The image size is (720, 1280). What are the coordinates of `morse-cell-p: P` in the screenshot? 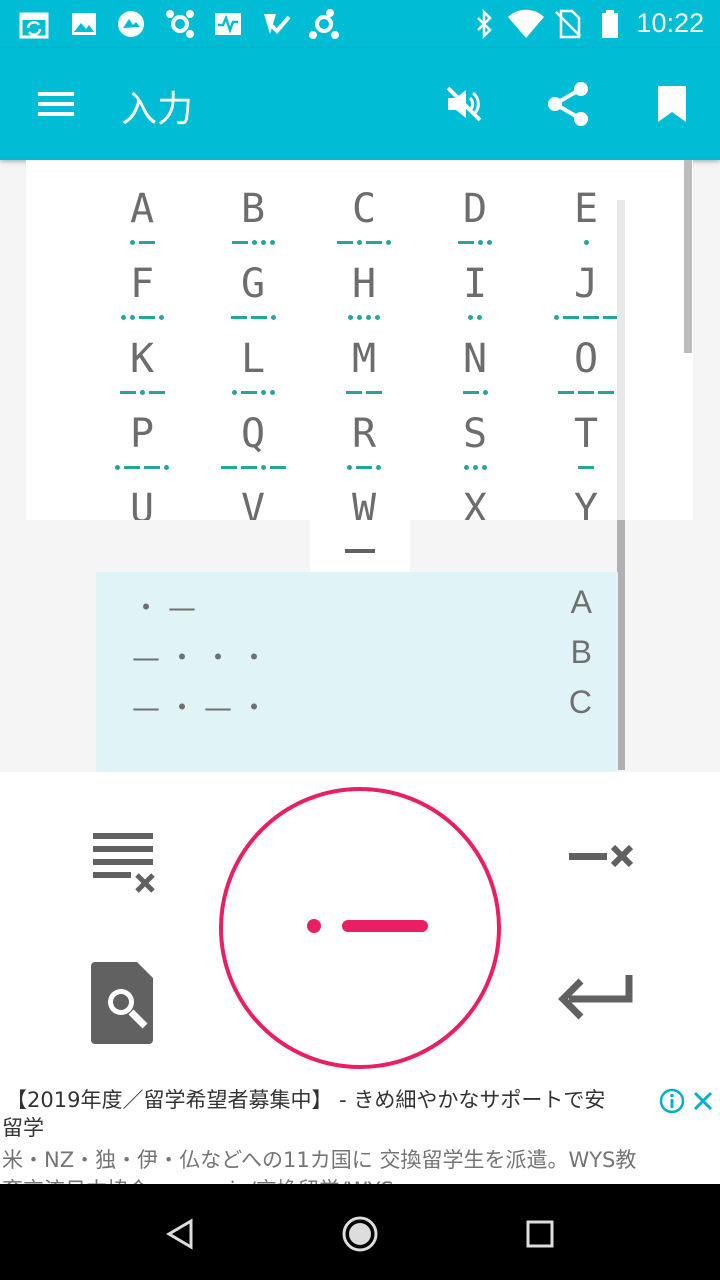 It's located at (142, 444).